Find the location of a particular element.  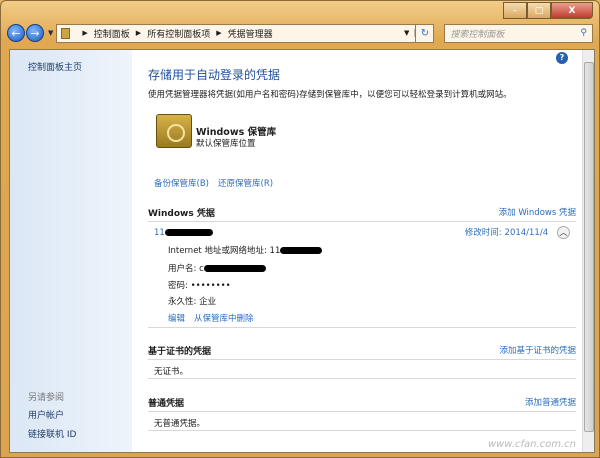

address-bar: ▶ 控制面板 ▶ 所有控制面板项 ▶ 凭据管理器 ▼ is located at coordinates (236, 33).